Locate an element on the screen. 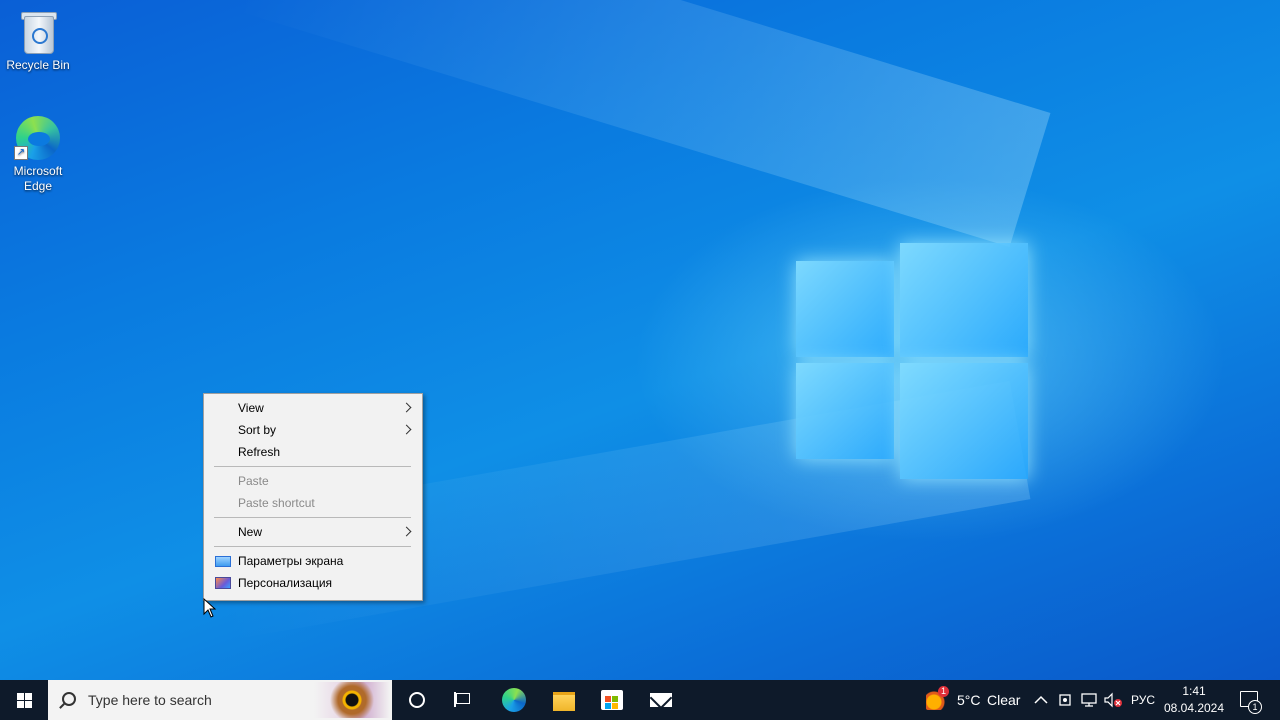  cortana-button is located at coordinates (416, 700).